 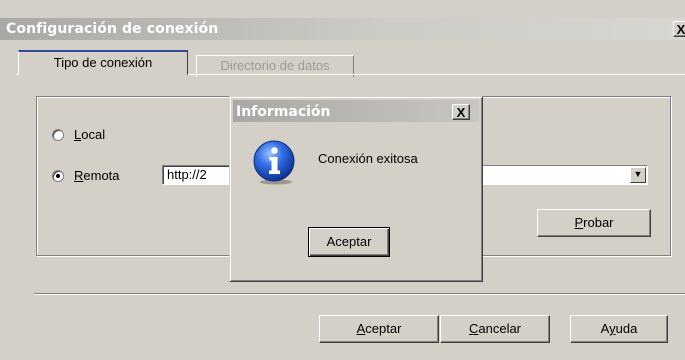 I want to click on tab-connection-type: Tipo de conexión, so click(x=103, y=62).